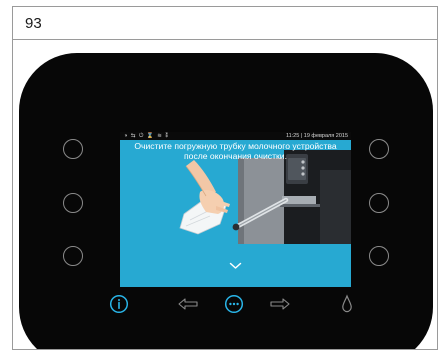 The width and height of the screenshot is (446, 354). What do you see at coordinates (225, 39) in the screenshot?
I see `header-divider` at bounding box center [225, 39].